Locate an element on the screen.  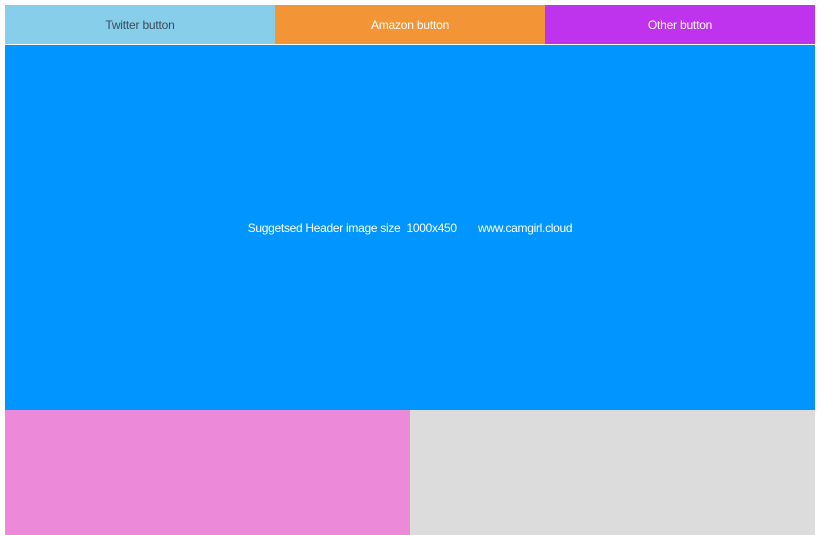
bottom-right-panel is located at coordinates (612, 472).